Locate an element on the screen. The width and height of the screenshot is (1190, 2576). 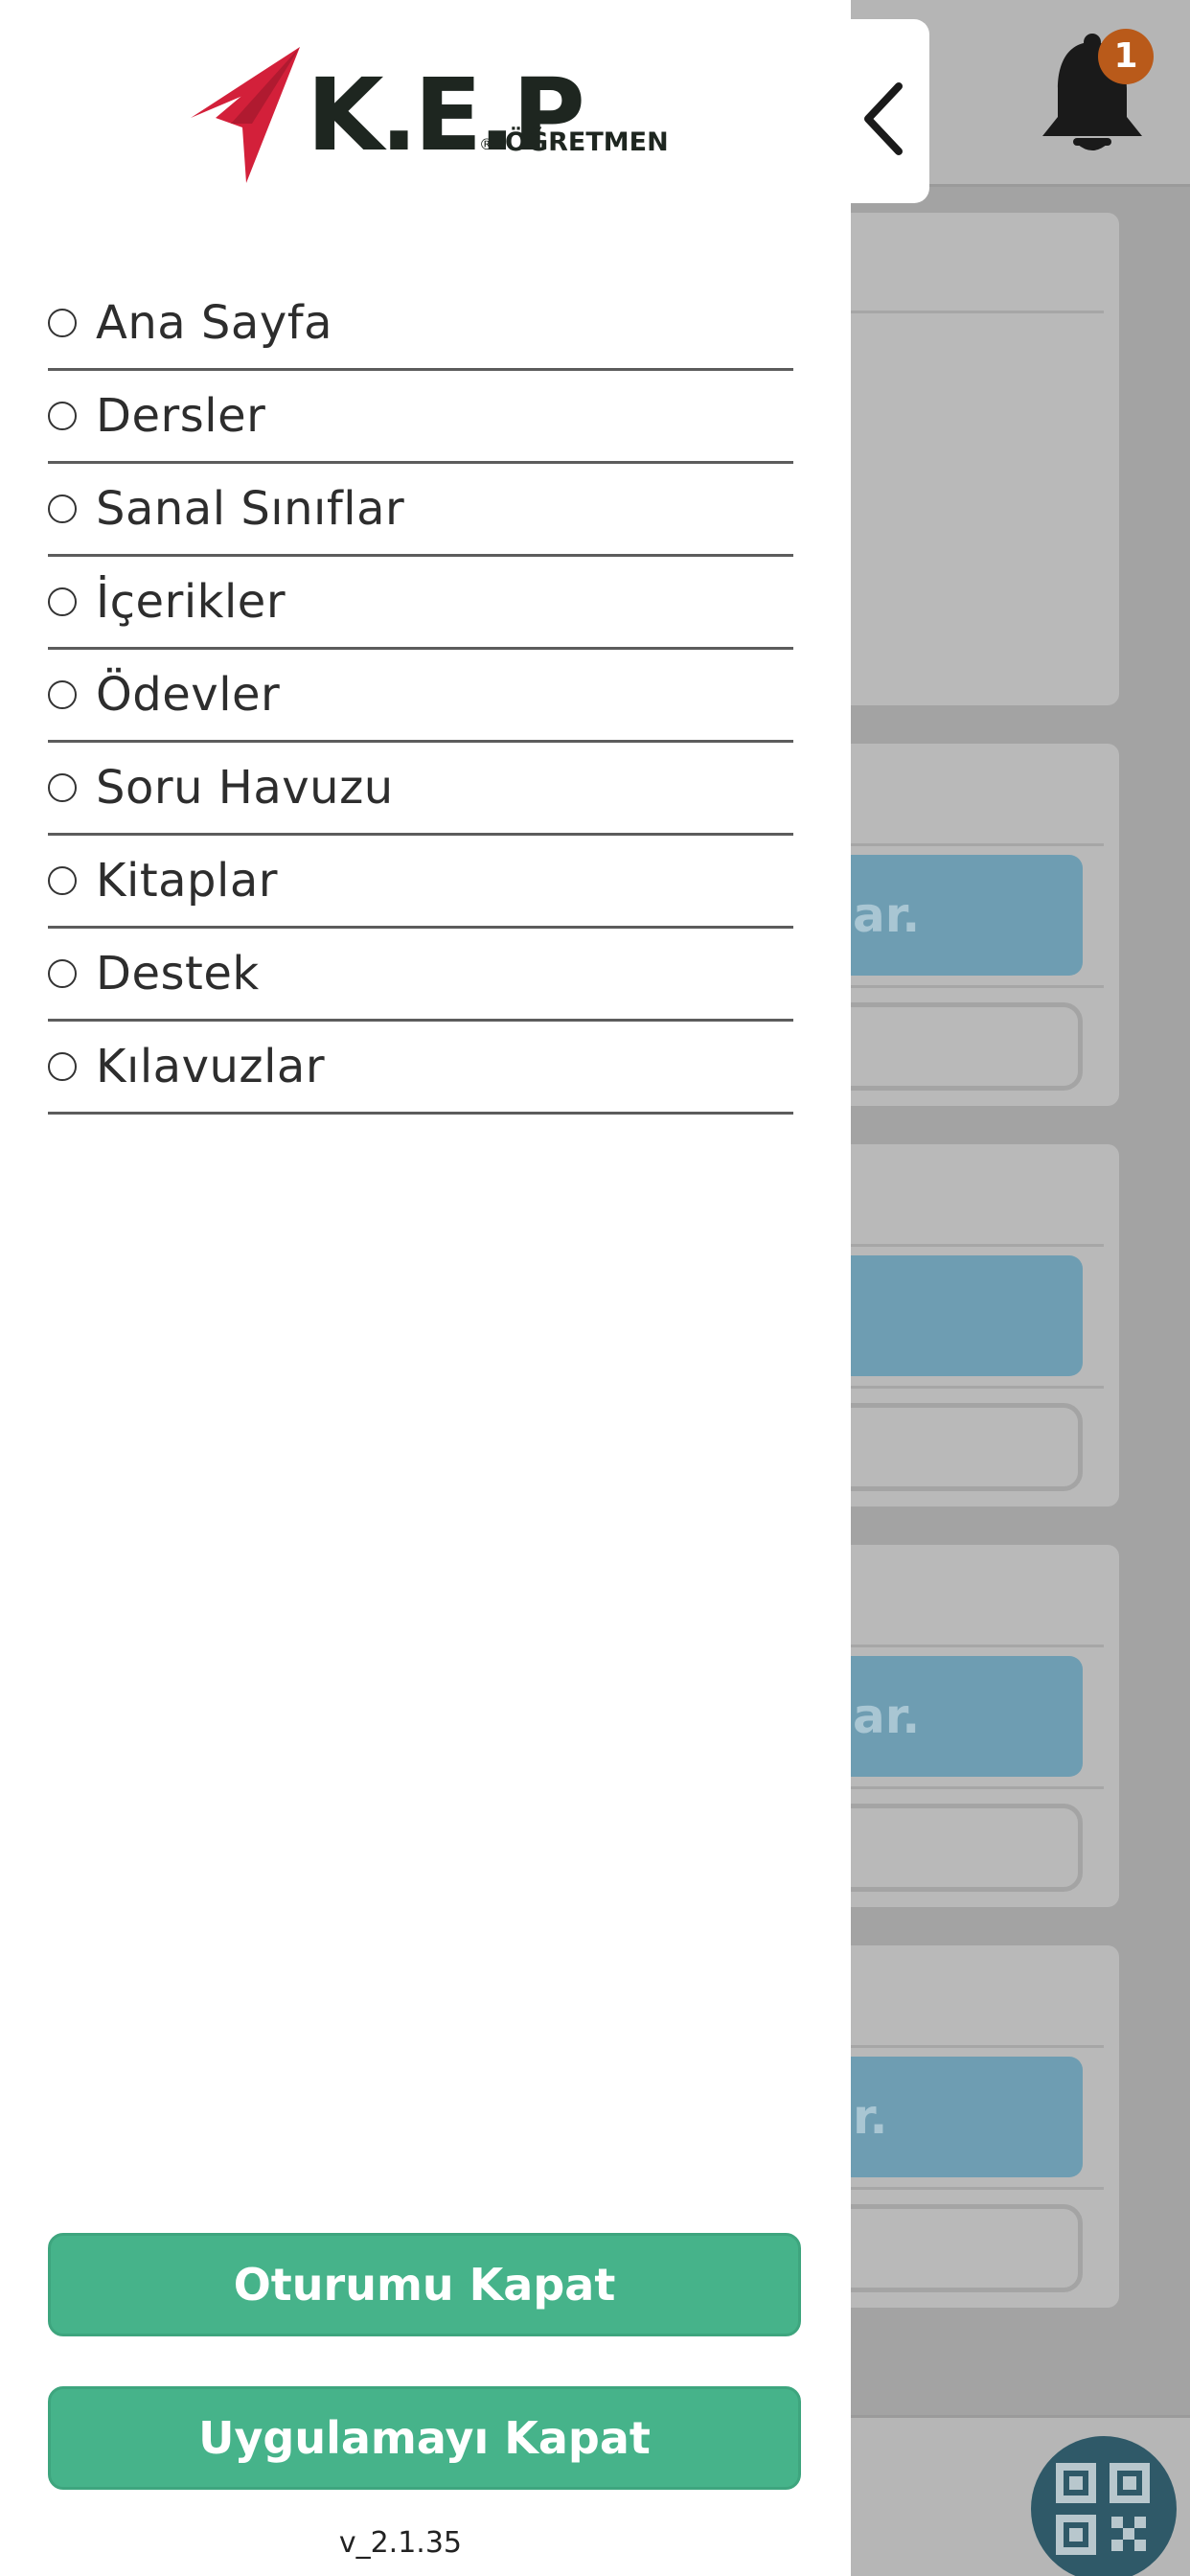
logo-subtitle: ÖĞRETMEN is located at coordinates (587, 142).